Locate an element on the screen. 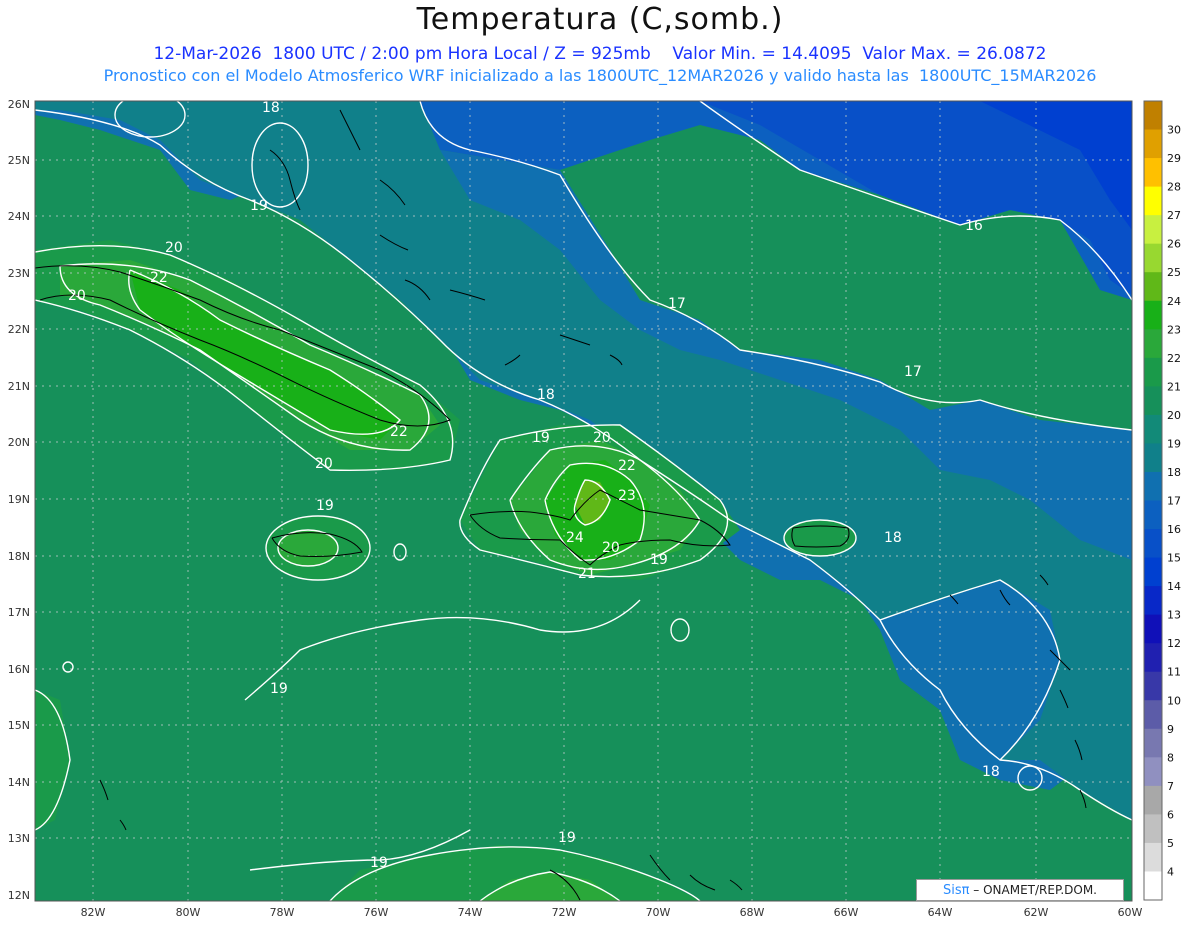 This screenshot has height=927, width=1200. colorbar-label: 17 is located at coordinates (1174, 501).